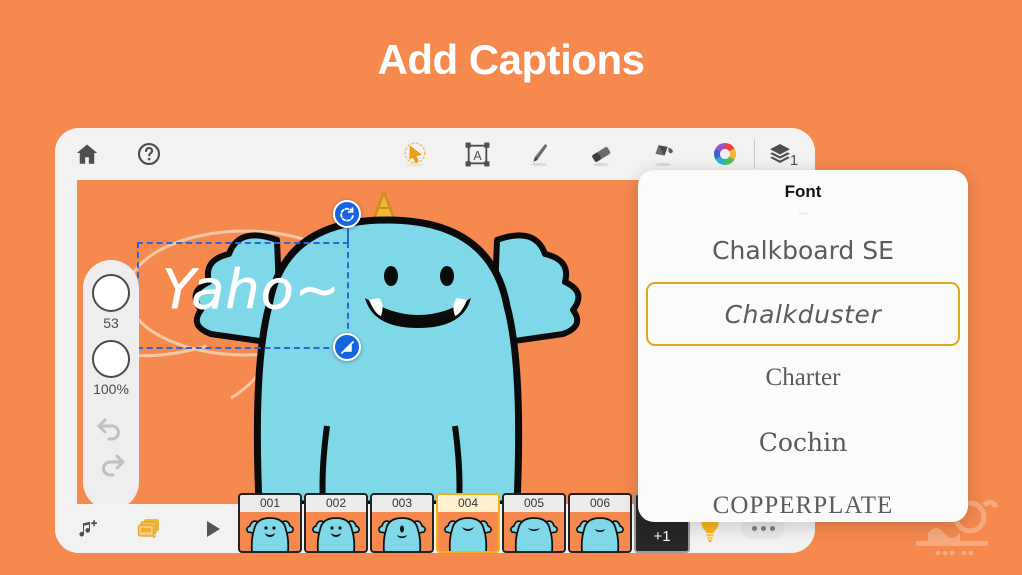  Describe the element at coordinates (111, 293) in the screenshot. I see `brush-size-swatch` at that location.